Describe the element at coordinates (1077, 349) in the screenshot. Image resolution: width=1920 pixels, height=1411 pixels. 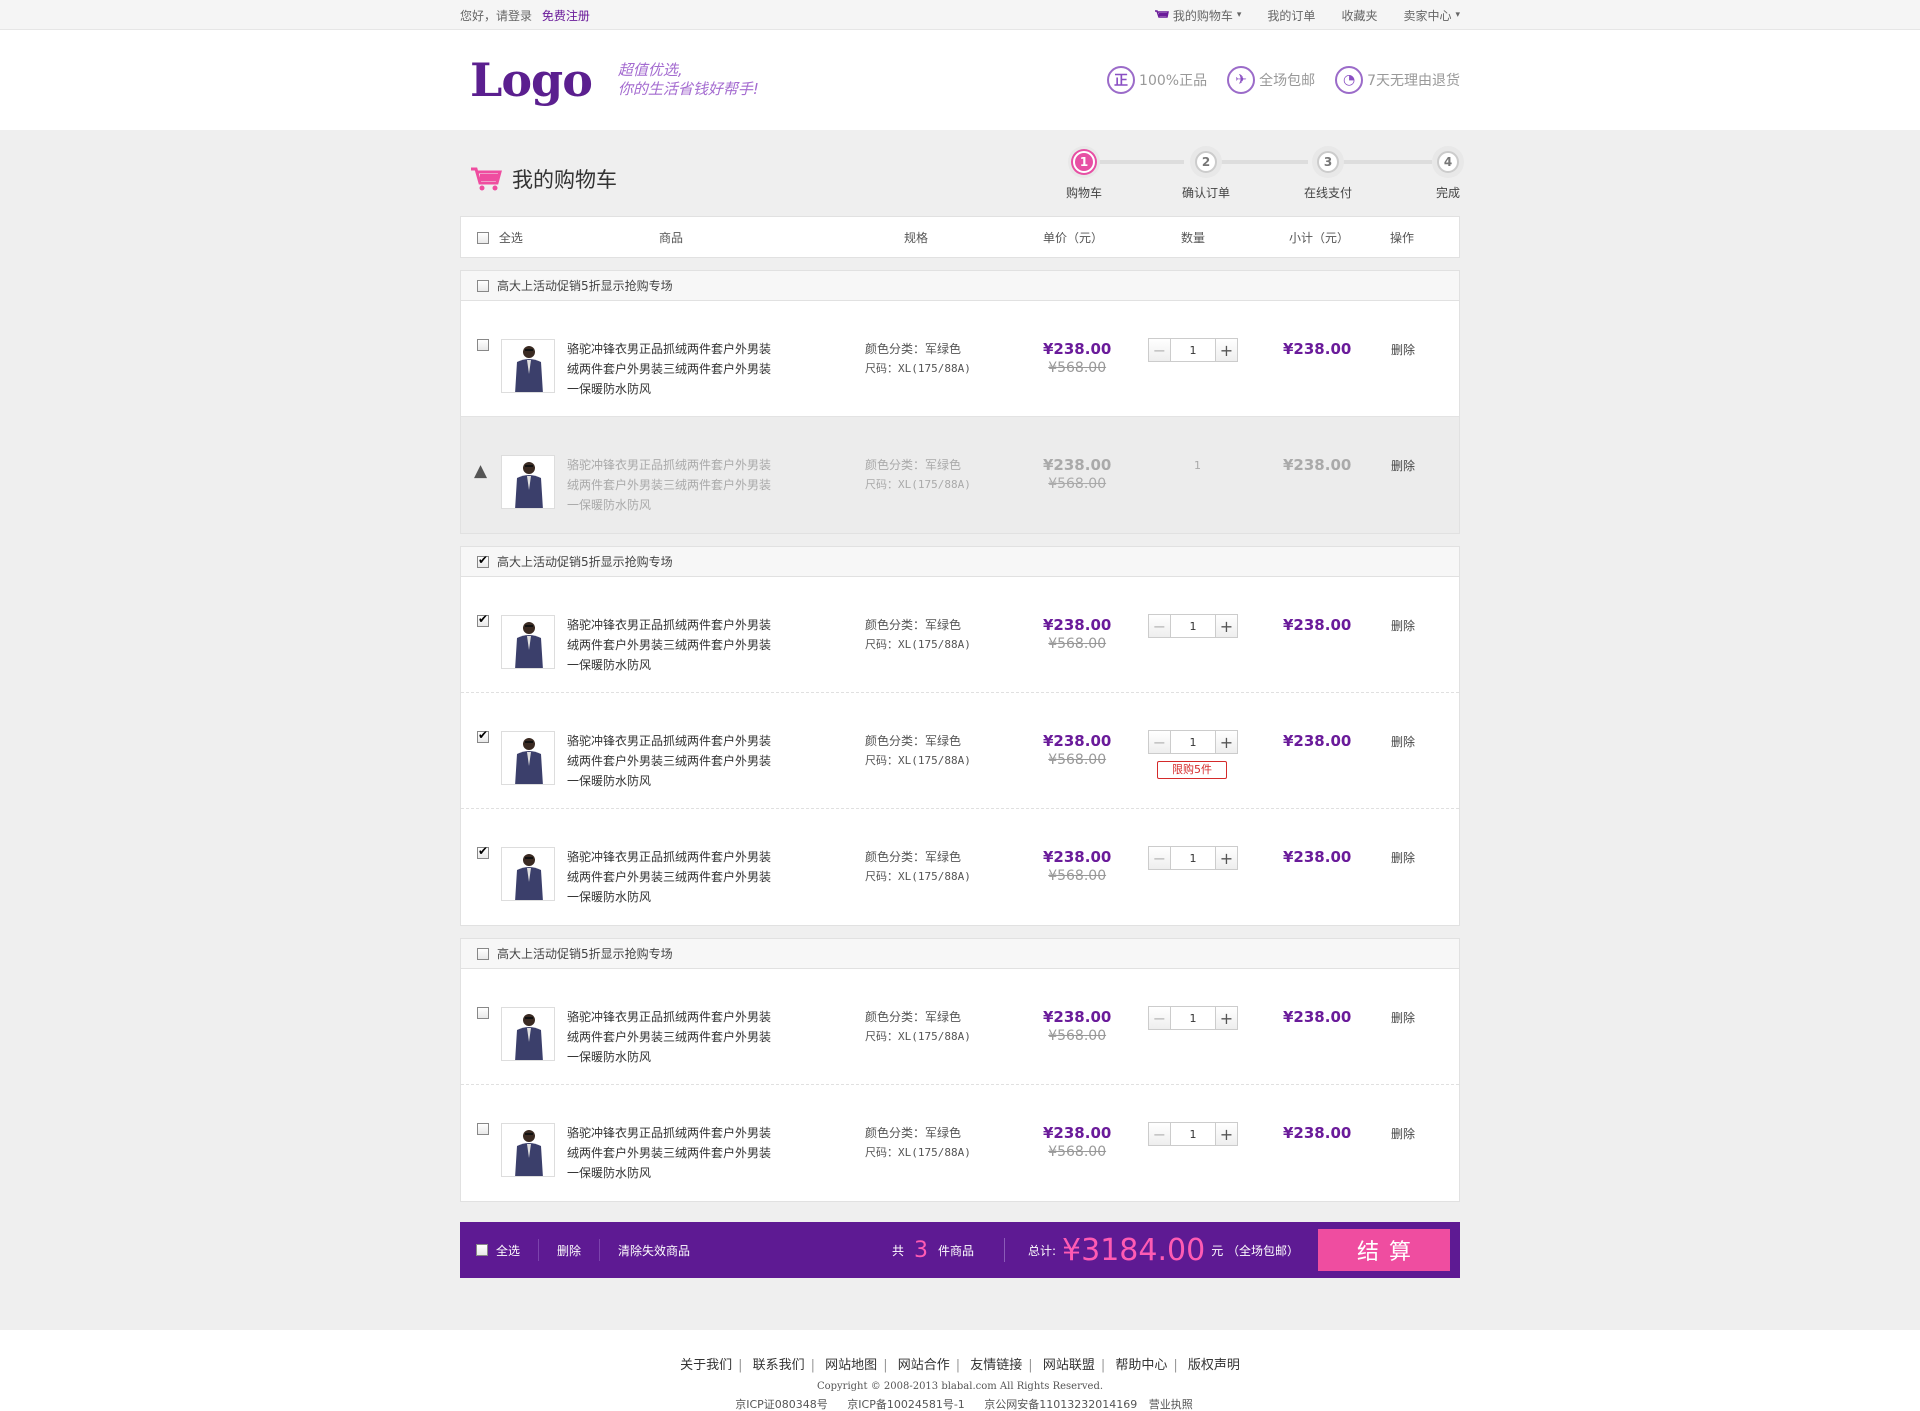
I see `current-price: ¥238.00` at that location.